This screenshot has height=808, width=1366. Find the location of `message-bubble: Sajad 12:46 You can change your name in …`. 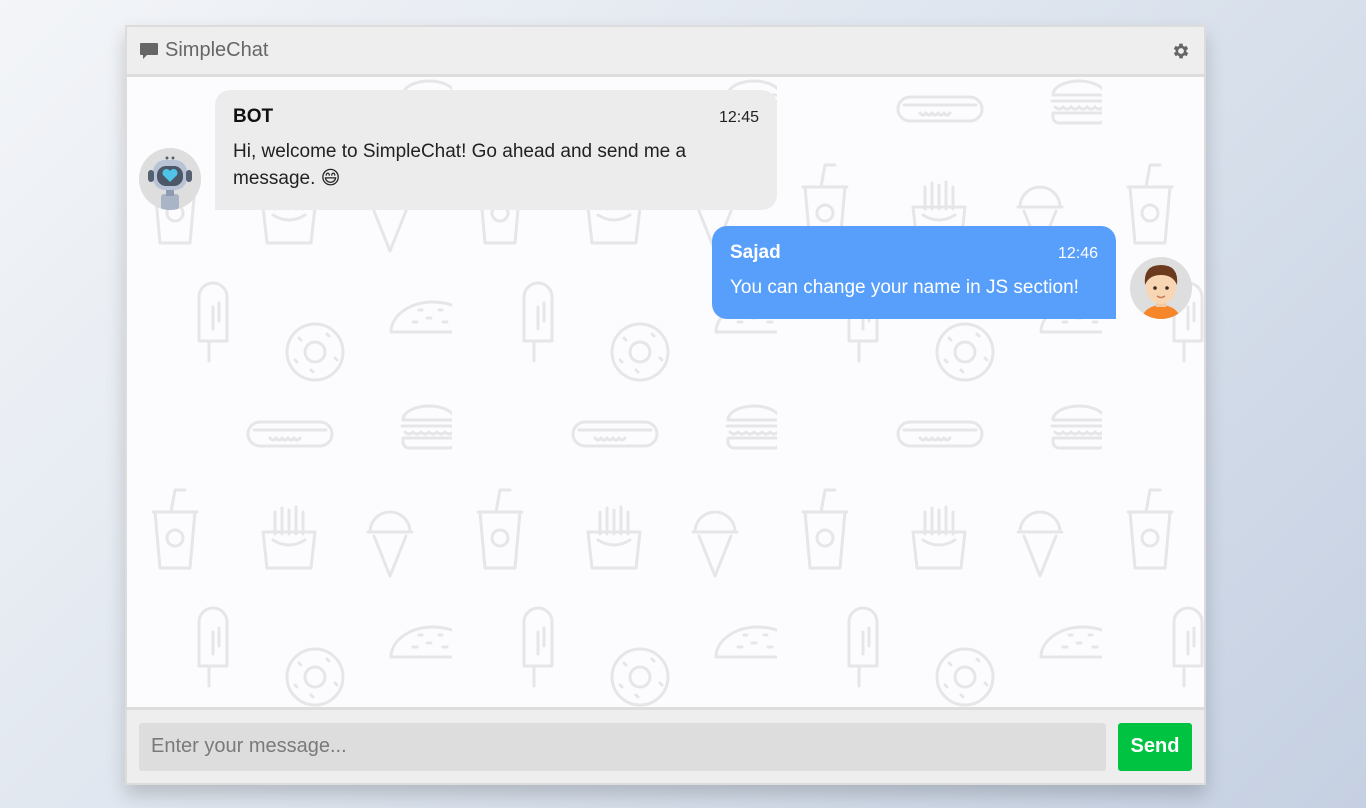

message-bubble: Sajad 12:46 You can change your name in … is located at coordinates (914, 272).